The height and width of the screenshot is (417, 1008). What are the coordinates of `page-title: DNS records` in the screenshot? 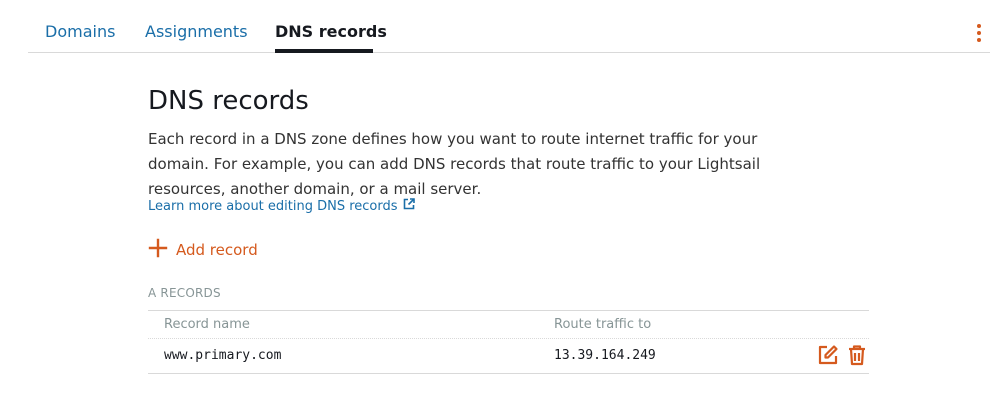 It's located at (228, 101).